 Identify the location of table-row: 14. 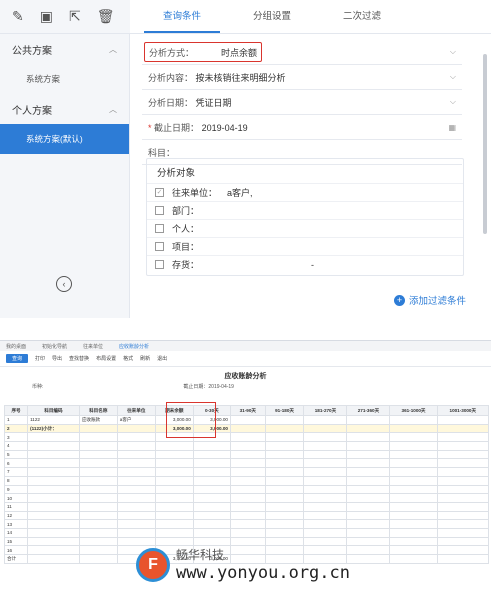
(246, 532).